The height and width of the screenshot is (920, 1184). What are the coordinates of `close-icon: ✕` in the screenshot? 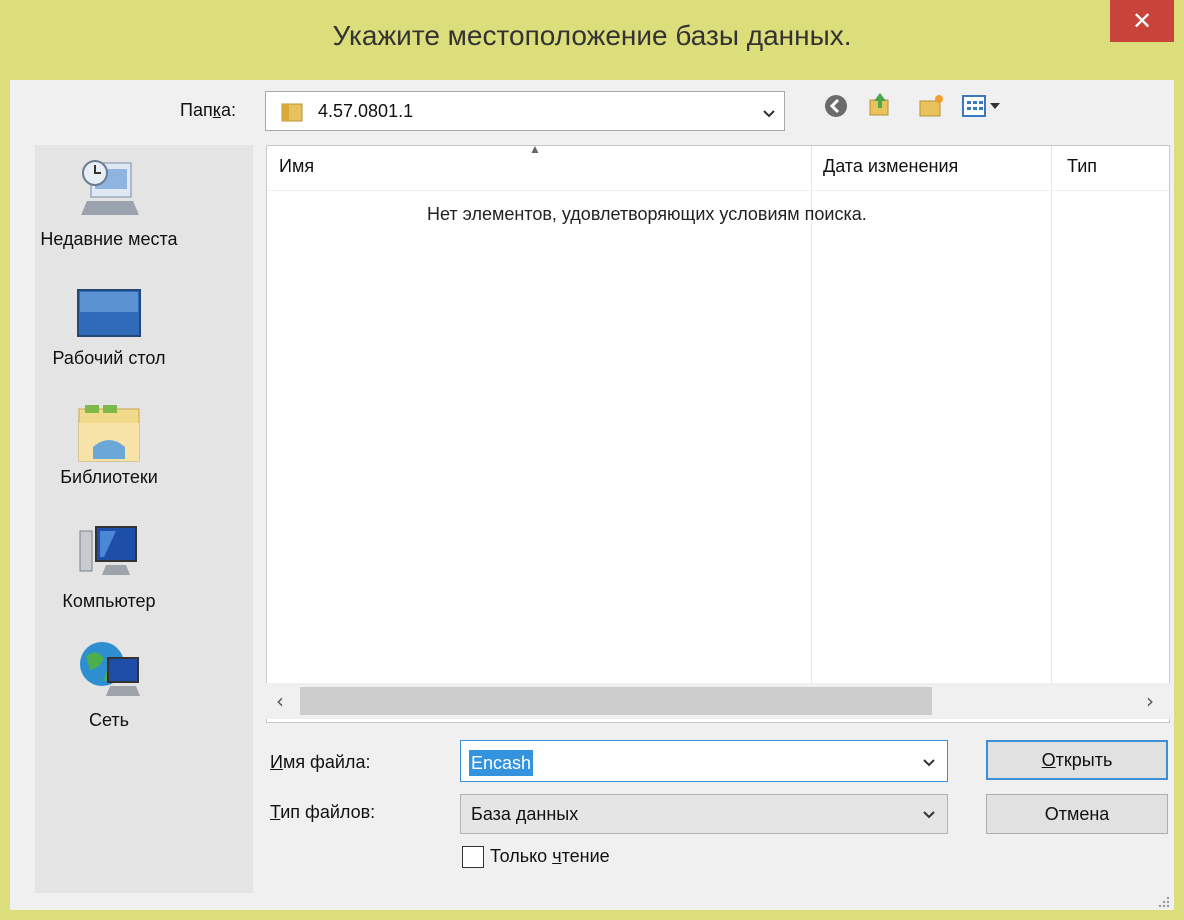 It's located at (1142, 21).